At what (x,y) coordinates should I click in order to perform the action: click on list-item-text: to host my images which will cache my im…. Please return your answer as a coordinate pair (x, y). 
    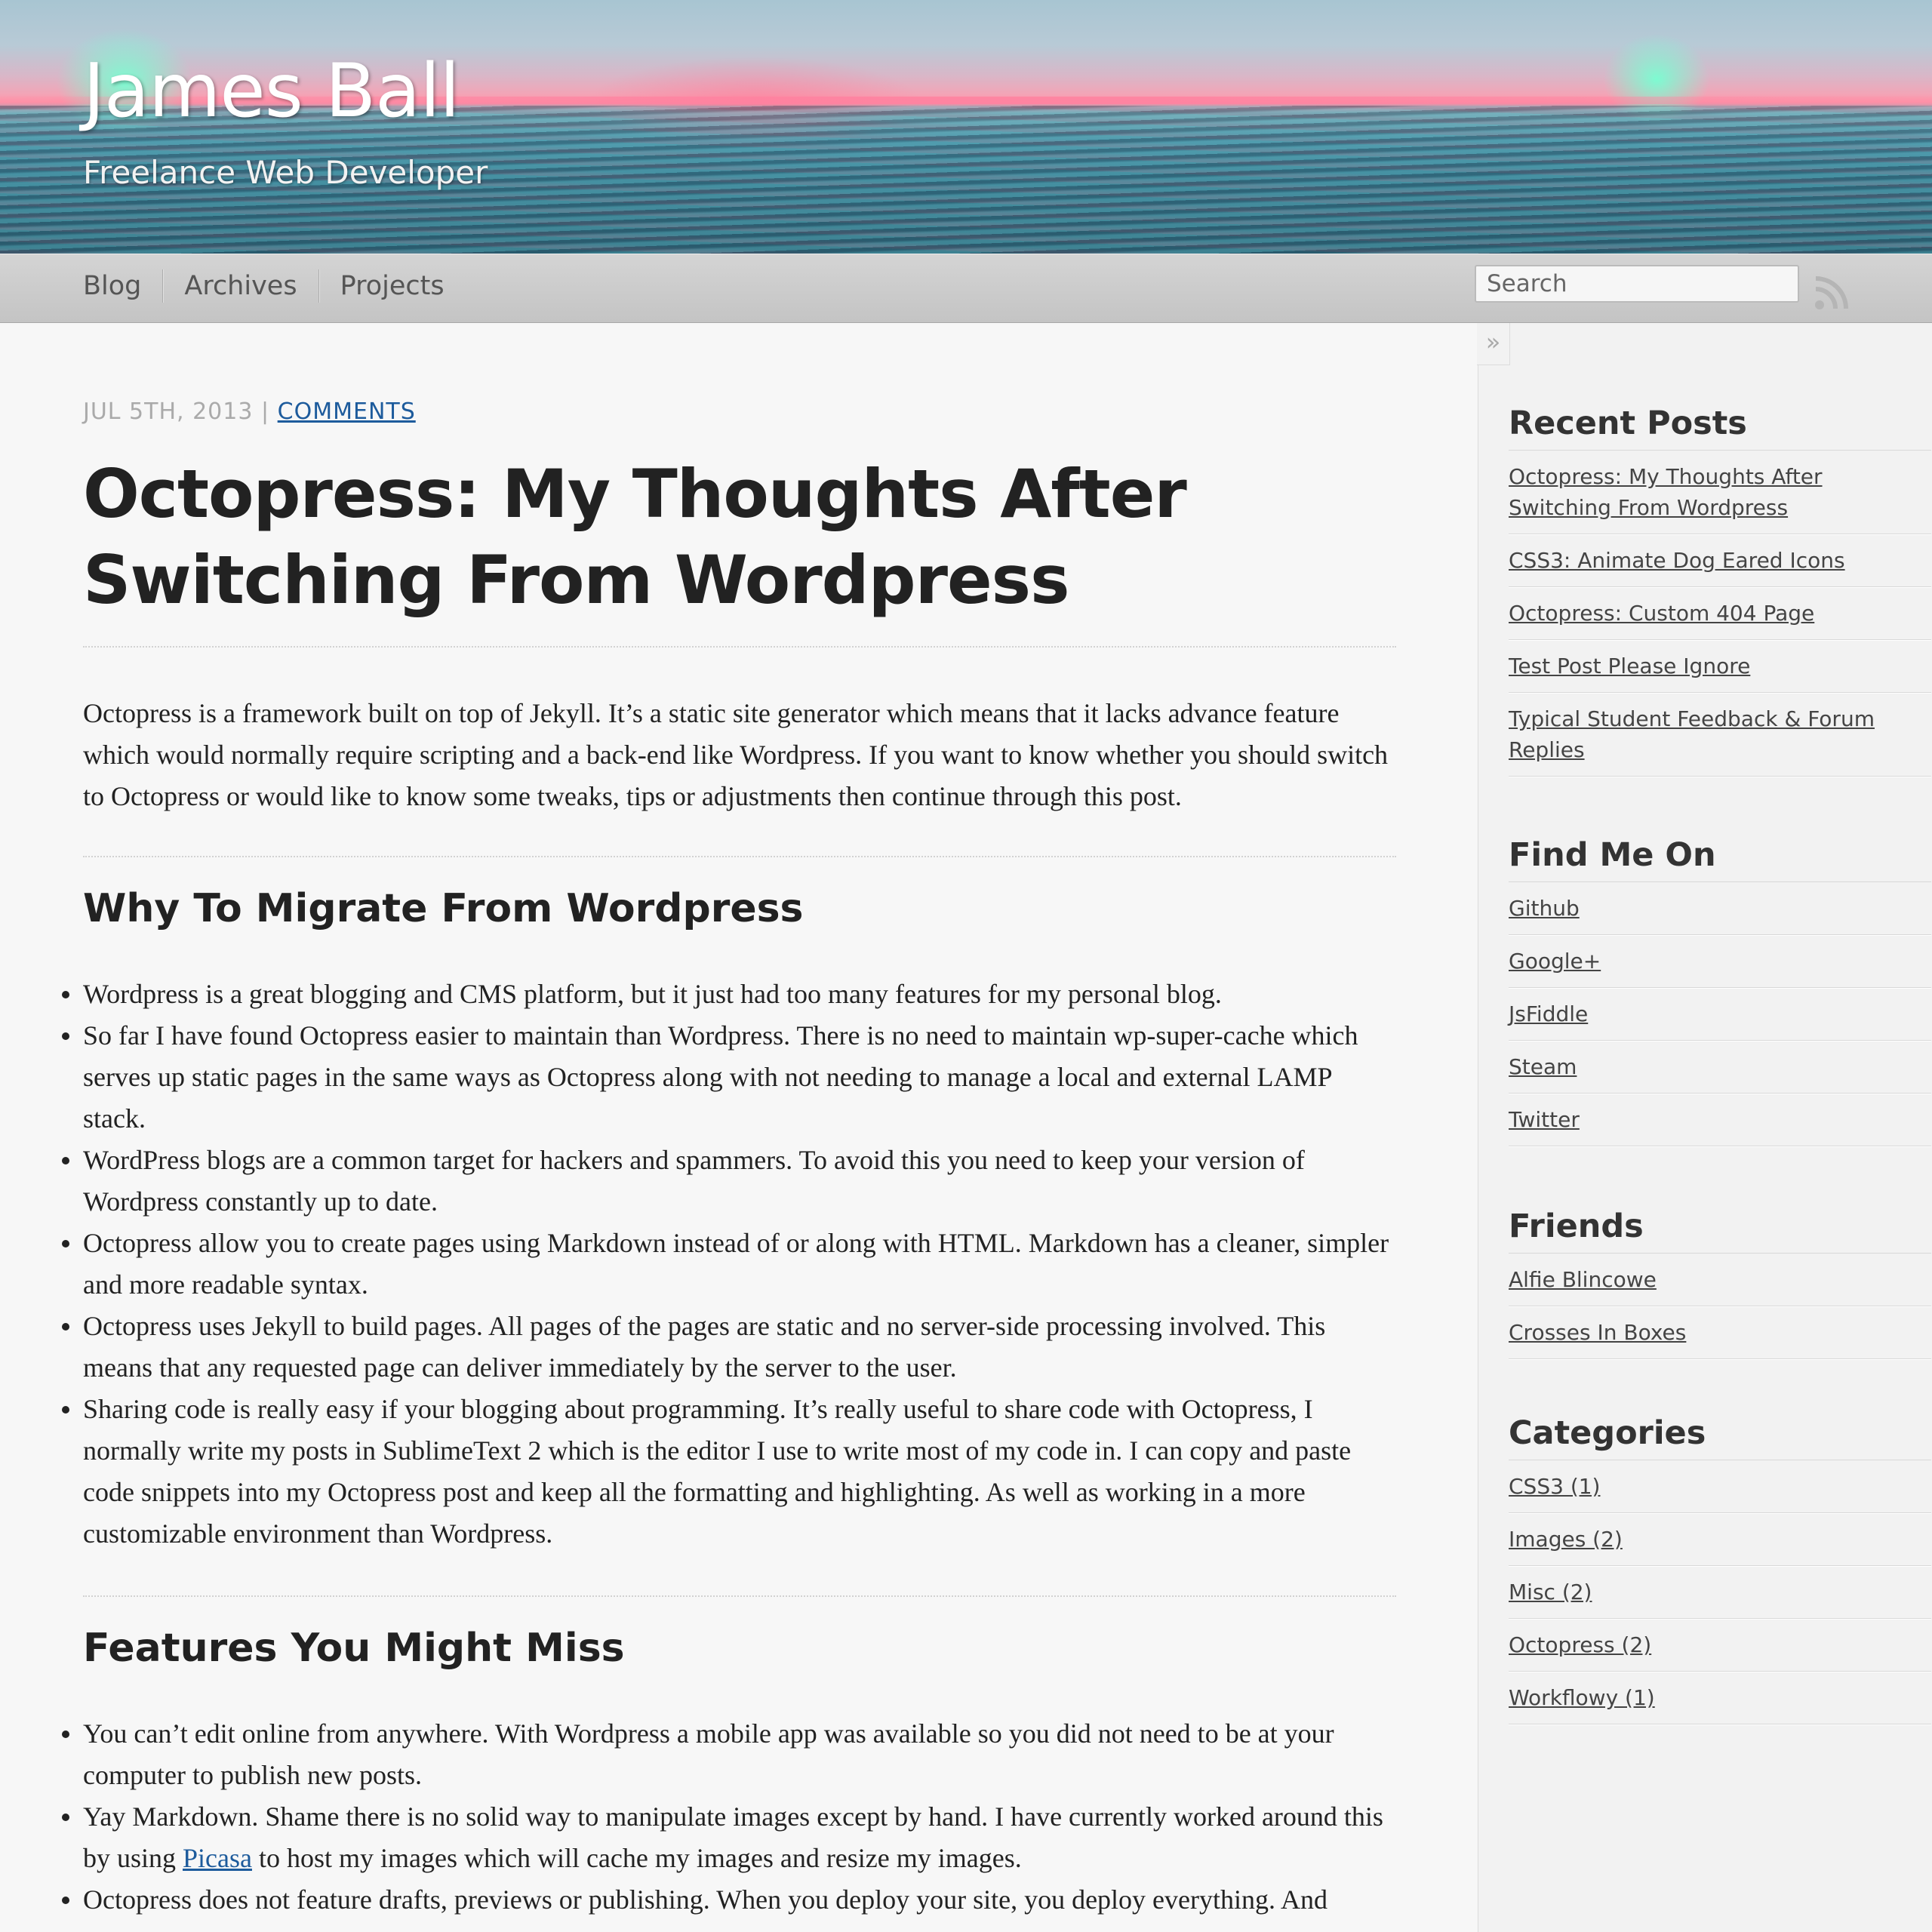
    Looking at the image, I should click on (636, 1858).